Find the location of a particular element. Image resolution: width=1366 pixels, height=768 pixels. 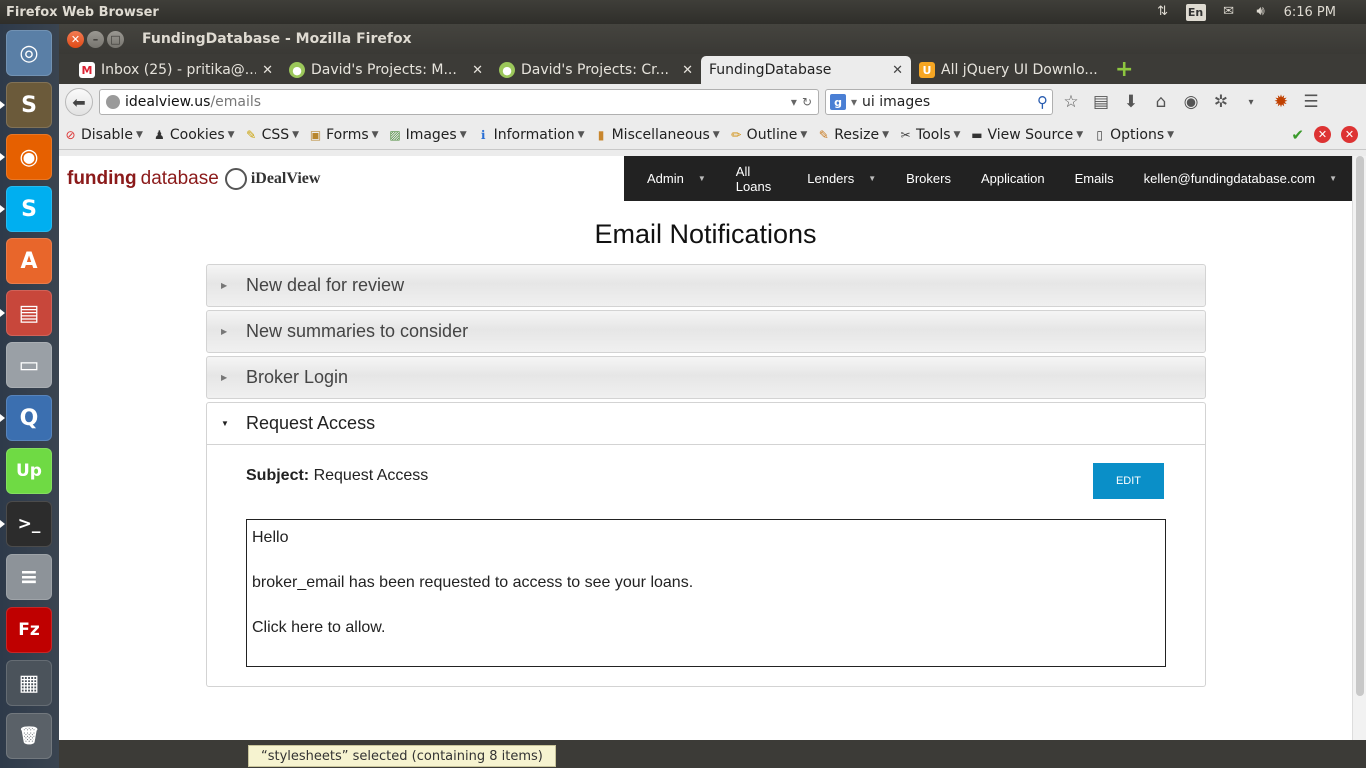

site-logo: funding database iDealView is located at coordinates (190, 178).